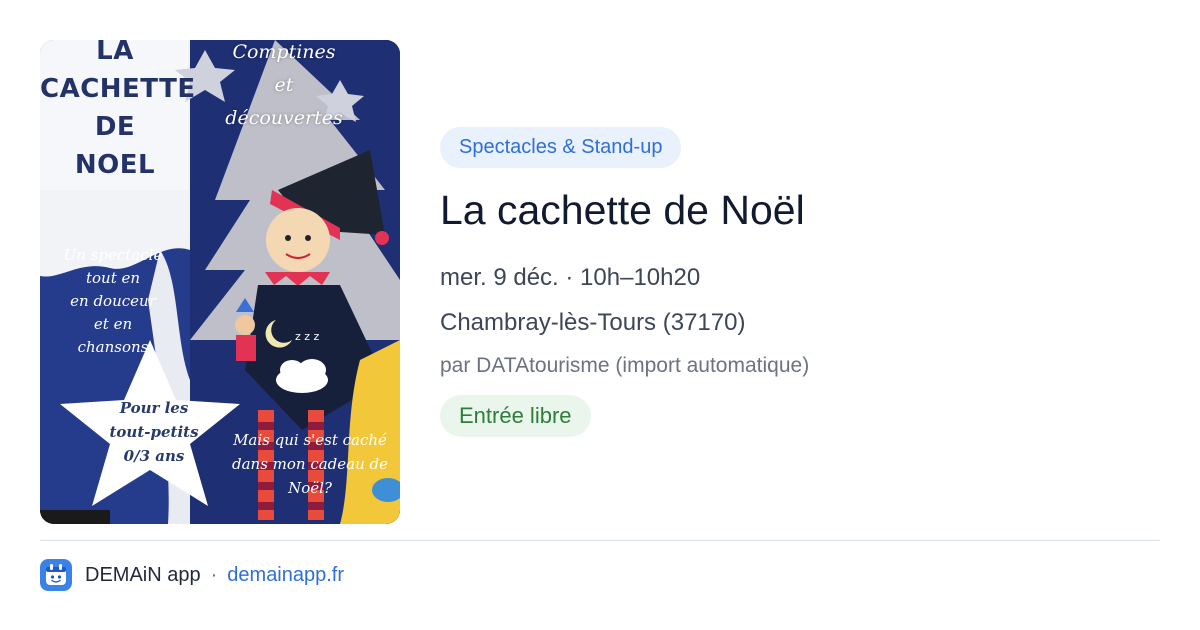 The height and width of the screenshot is (630, 1200). I want to click on event-location: Chambray-lès-Tours (37170), so click(593, 322).